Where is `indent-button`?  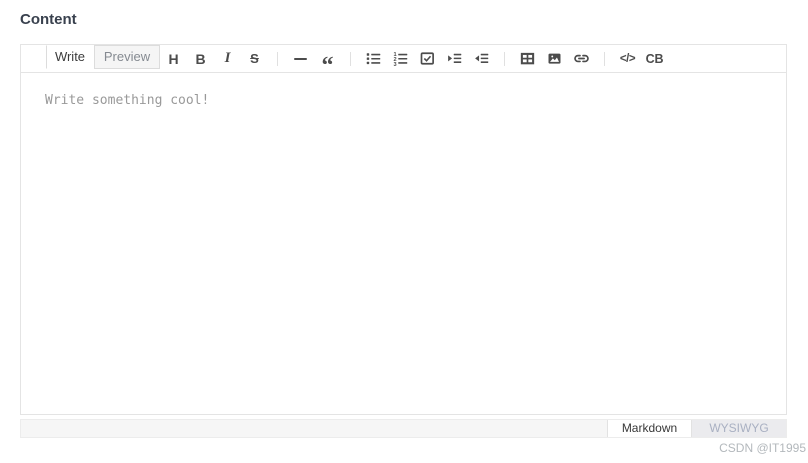 indent-button is located at coordinates (454, 59).